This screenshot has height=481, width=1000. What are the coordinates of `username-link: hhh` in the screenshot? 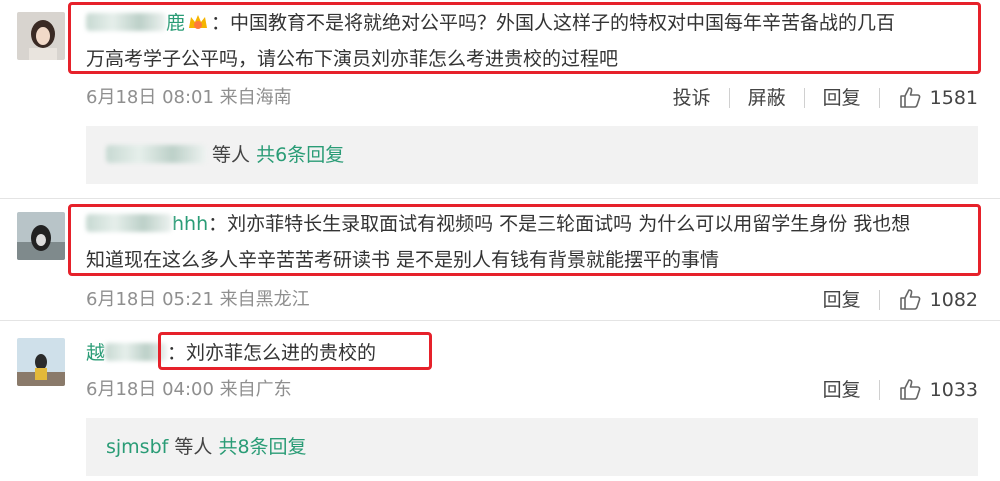 It's located at (147, 224).